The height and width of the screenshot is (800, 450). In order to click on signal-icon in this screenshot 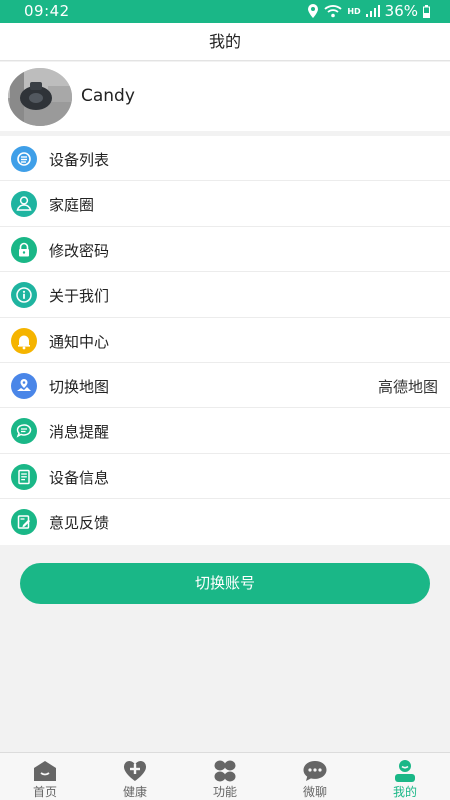, I will do `click(372, 11)`.